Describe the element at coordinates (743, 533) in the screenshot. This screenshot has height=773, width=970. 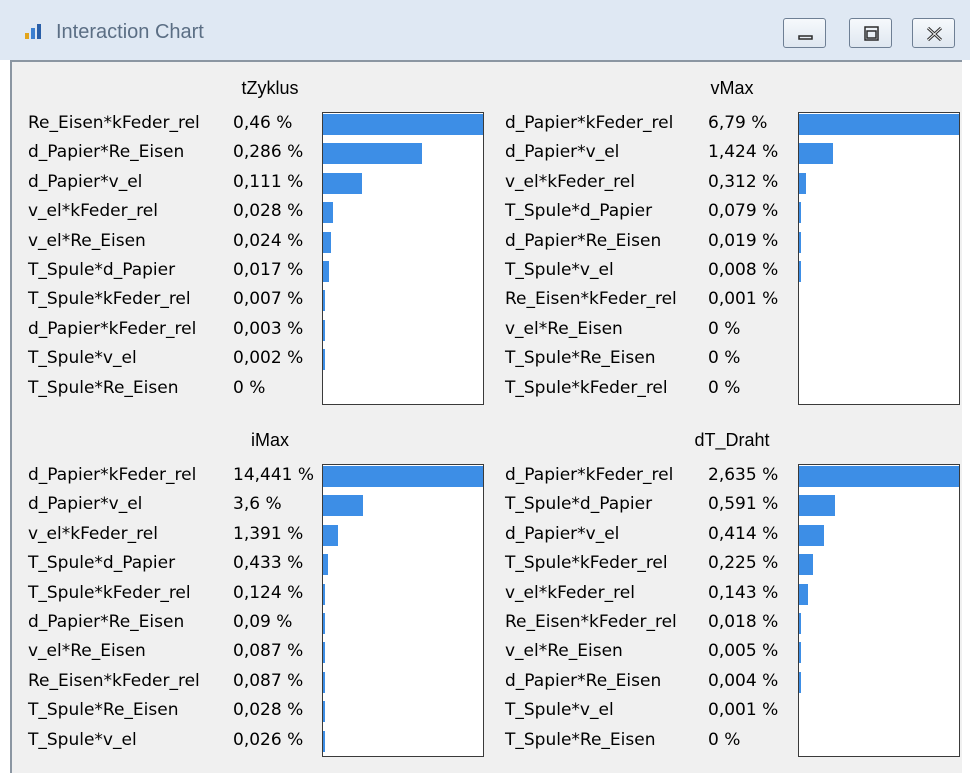
I see `interaction-value: 0,414 %` at that location.